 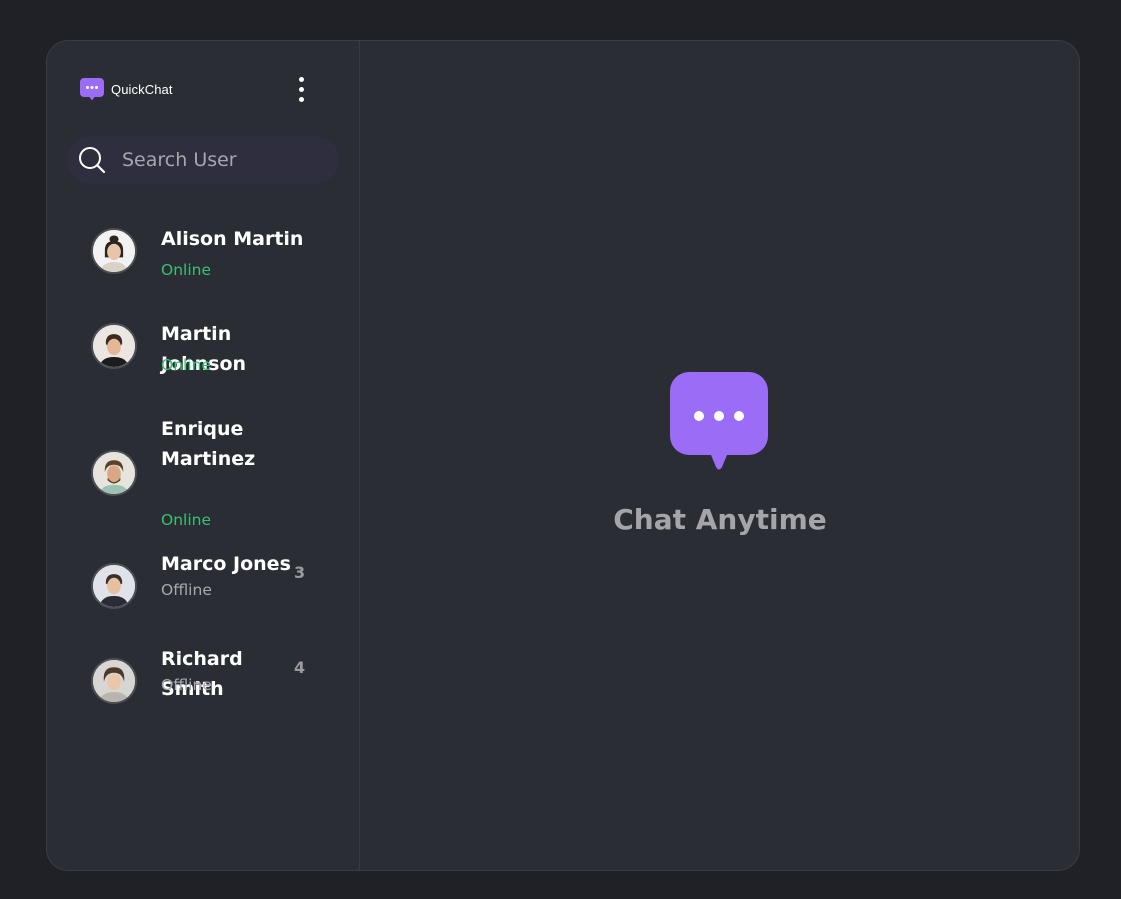 I want to click on search-input, so click(x=222, y=160).